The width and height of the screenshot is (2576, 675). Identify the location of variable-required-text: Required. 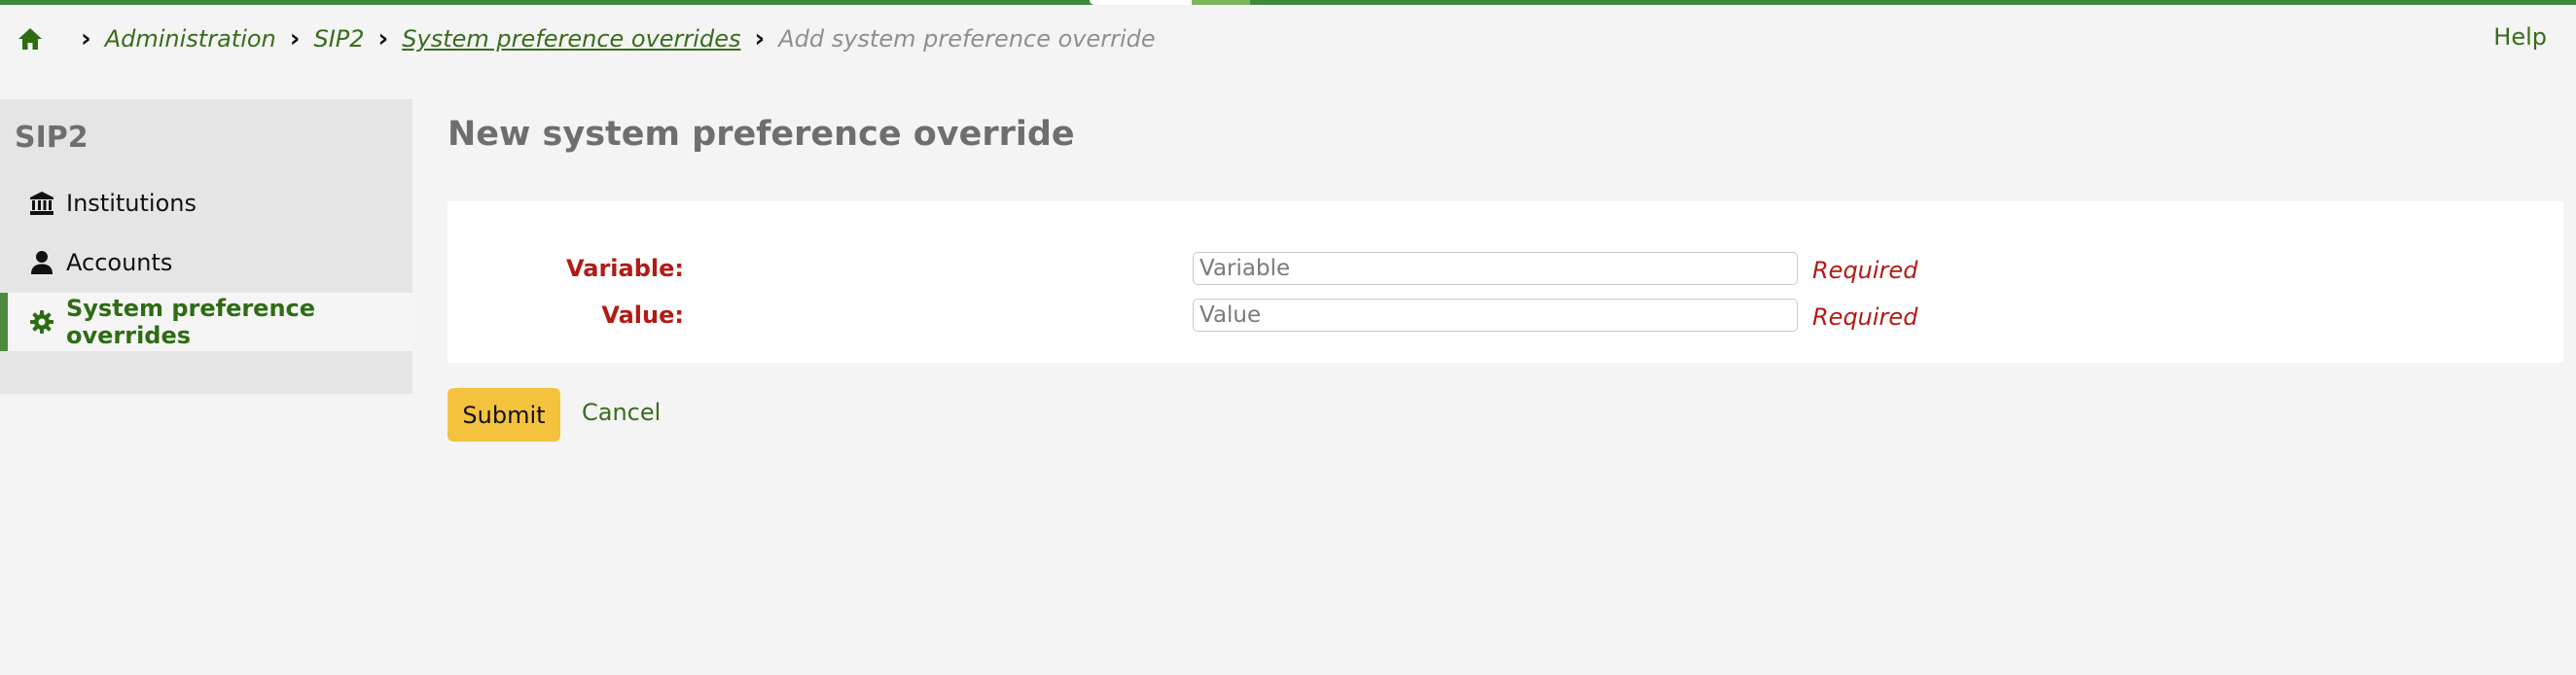
(1865, 270).